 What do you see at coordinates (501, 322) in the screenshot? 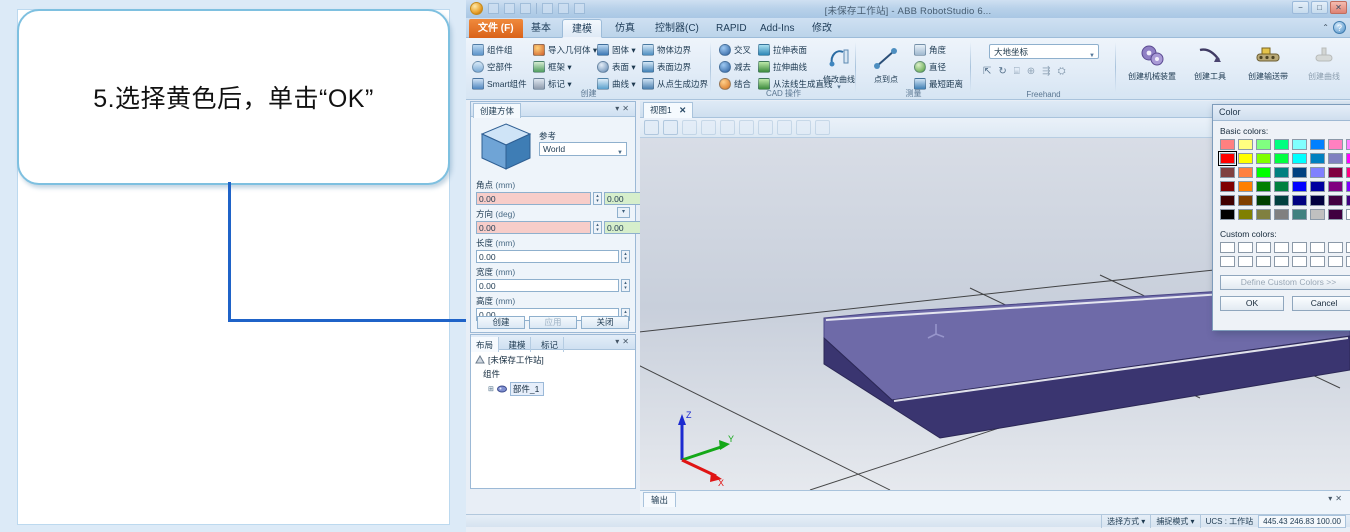
I see `create-button: 创建` at bounding box center [501, 322].